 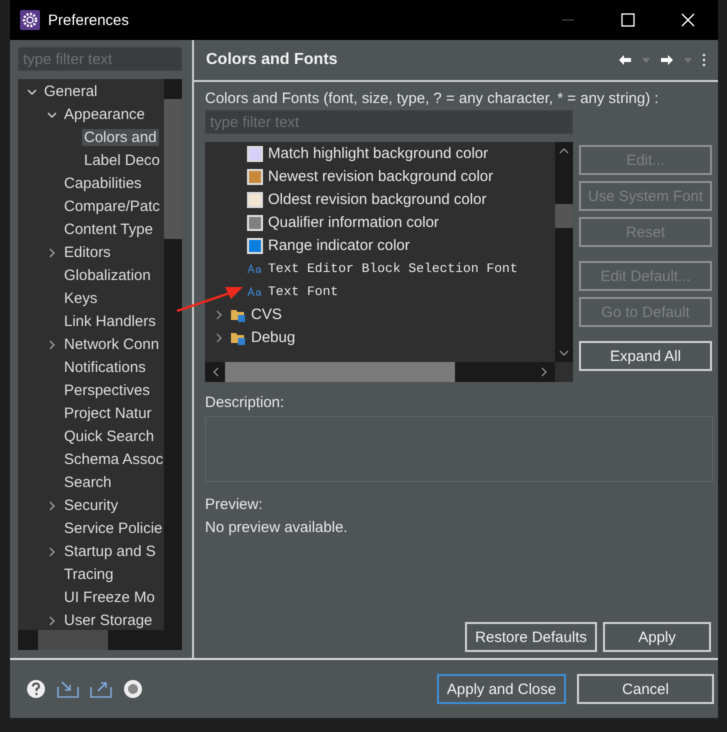 I want to click on preview-text: No preview available., so click(x=277, y=527).